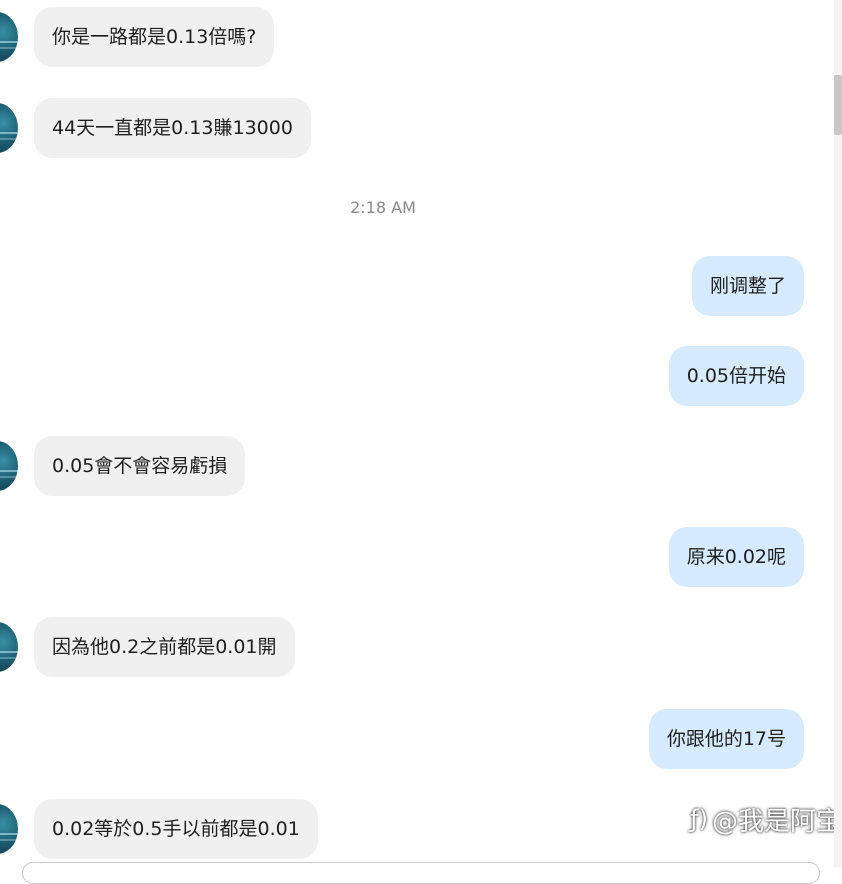  What do you see at coordinates (140, 466) in the screenshot?
I see `message-bubble: 0.05會不會容易虧損` at bounding box center [140, 466].